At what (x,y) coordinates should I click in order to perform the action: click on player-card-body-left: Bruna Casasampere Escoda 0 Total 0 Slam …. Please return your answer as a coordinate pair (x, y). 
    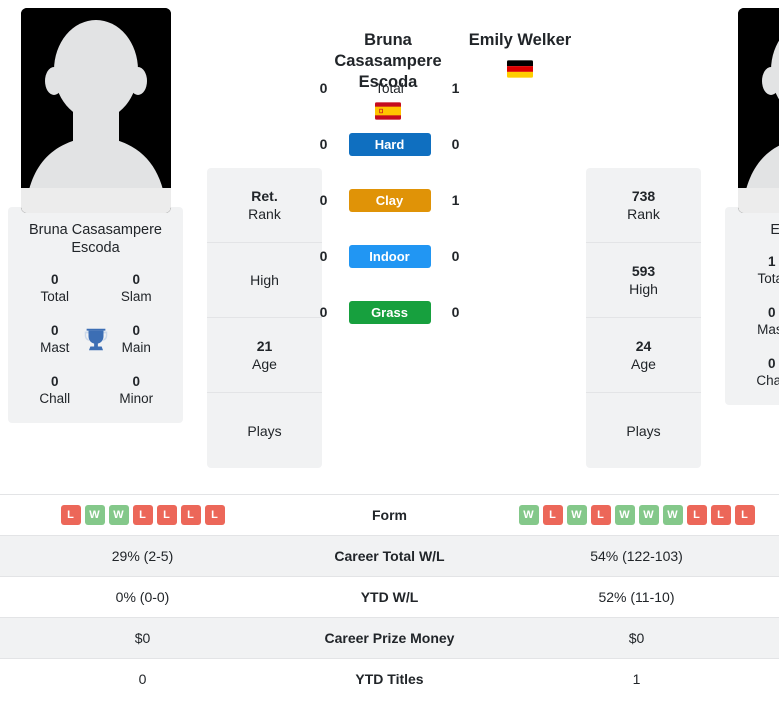
    Looking at the image, I should click on (95, 315).